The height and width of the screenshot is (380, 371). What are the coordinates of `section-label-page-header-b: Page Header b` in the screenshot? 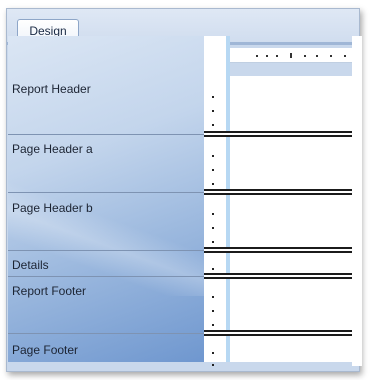 It's located at (52, 208).